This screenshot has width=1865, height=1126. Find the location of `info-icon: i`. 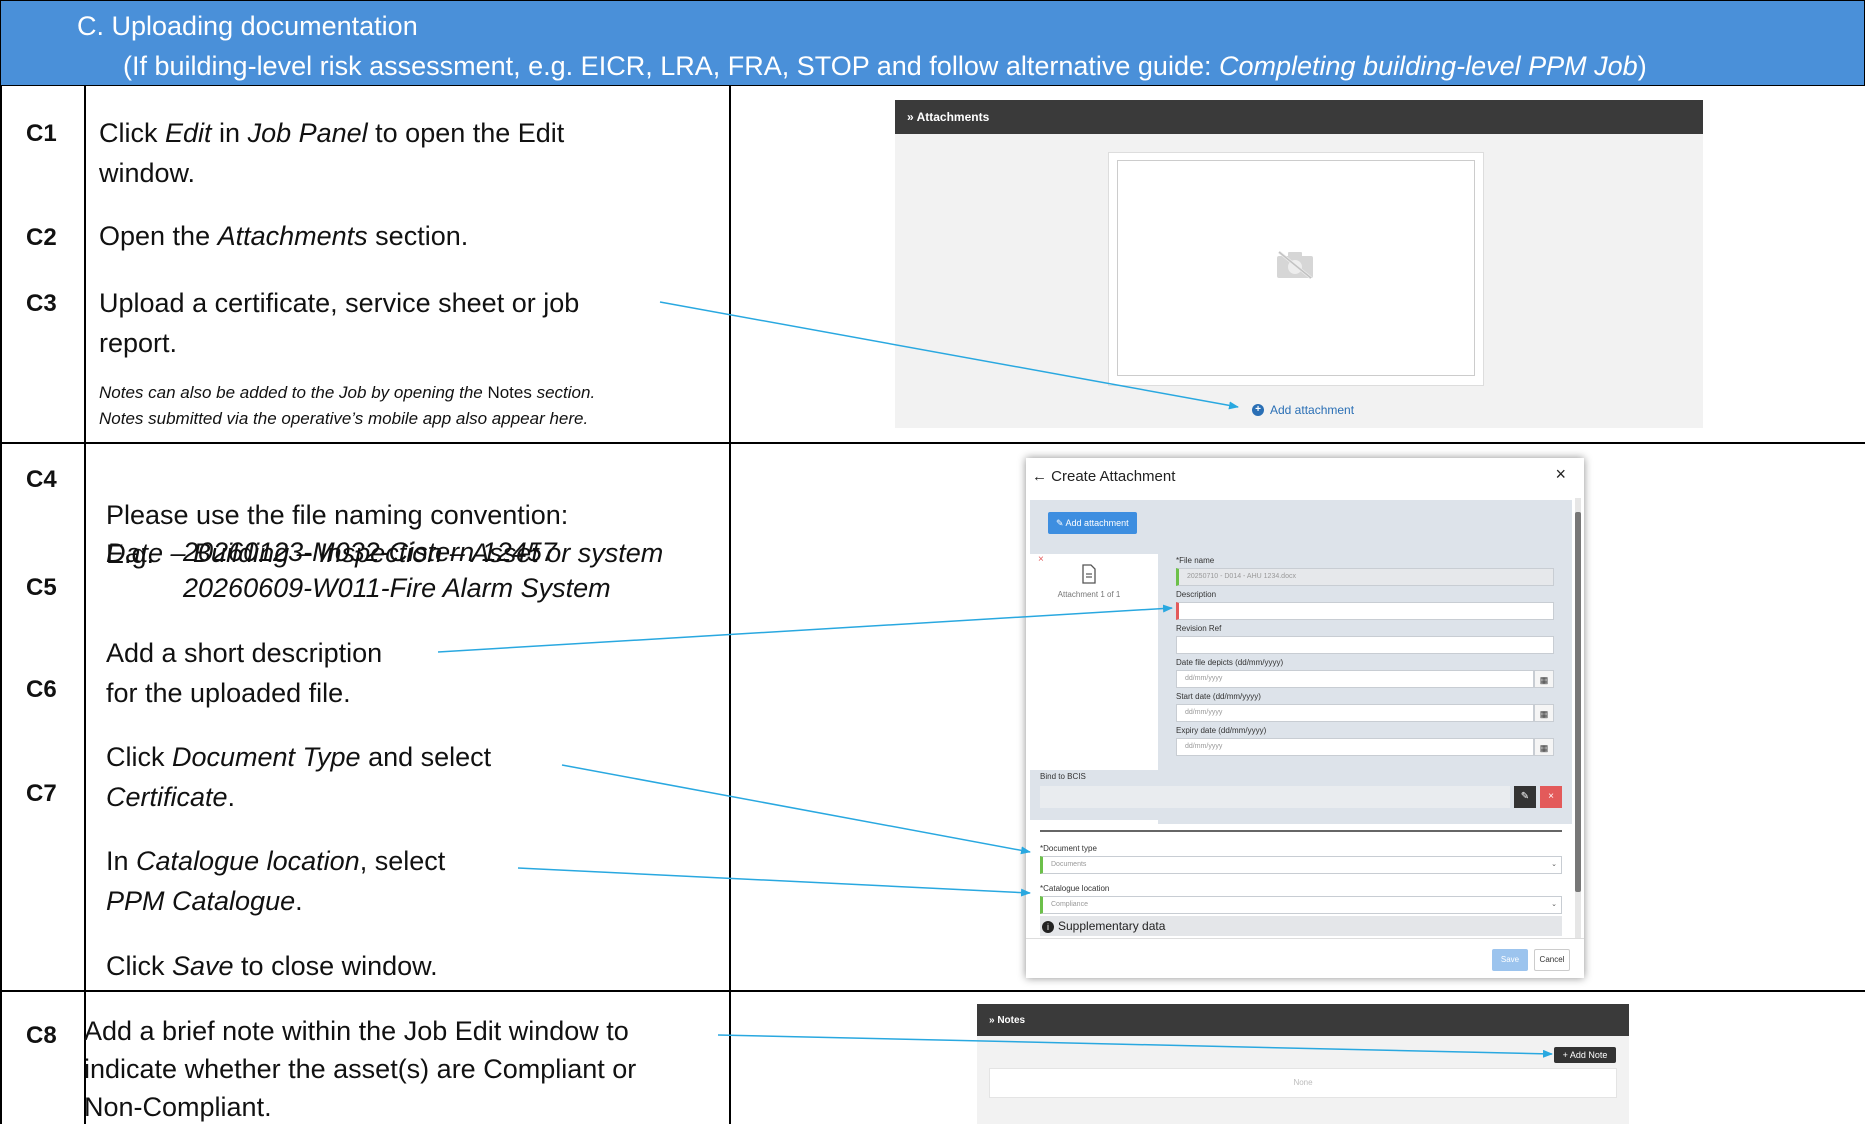

info-icon: i is located at coordinates (1048, 927).